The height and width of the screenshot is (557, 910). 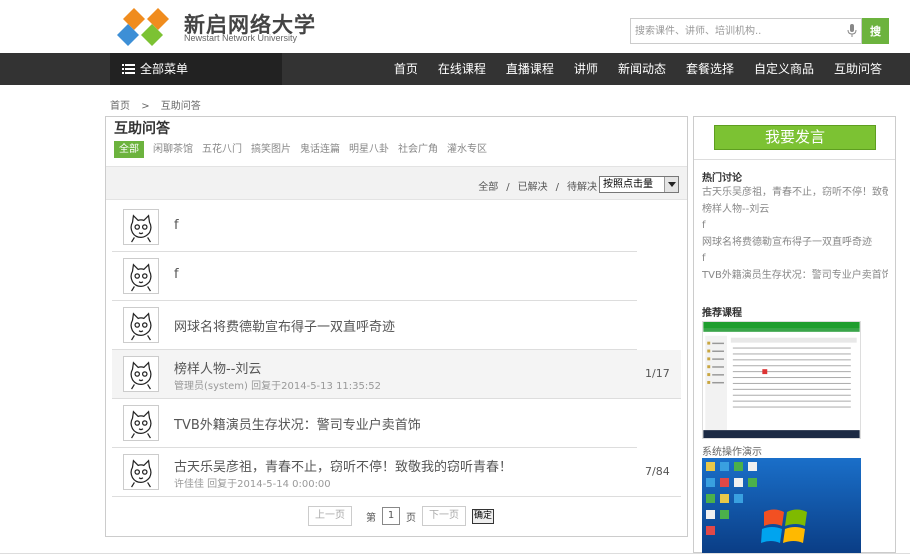 I want to click on page-label: 页, so click(x=411, y=518).